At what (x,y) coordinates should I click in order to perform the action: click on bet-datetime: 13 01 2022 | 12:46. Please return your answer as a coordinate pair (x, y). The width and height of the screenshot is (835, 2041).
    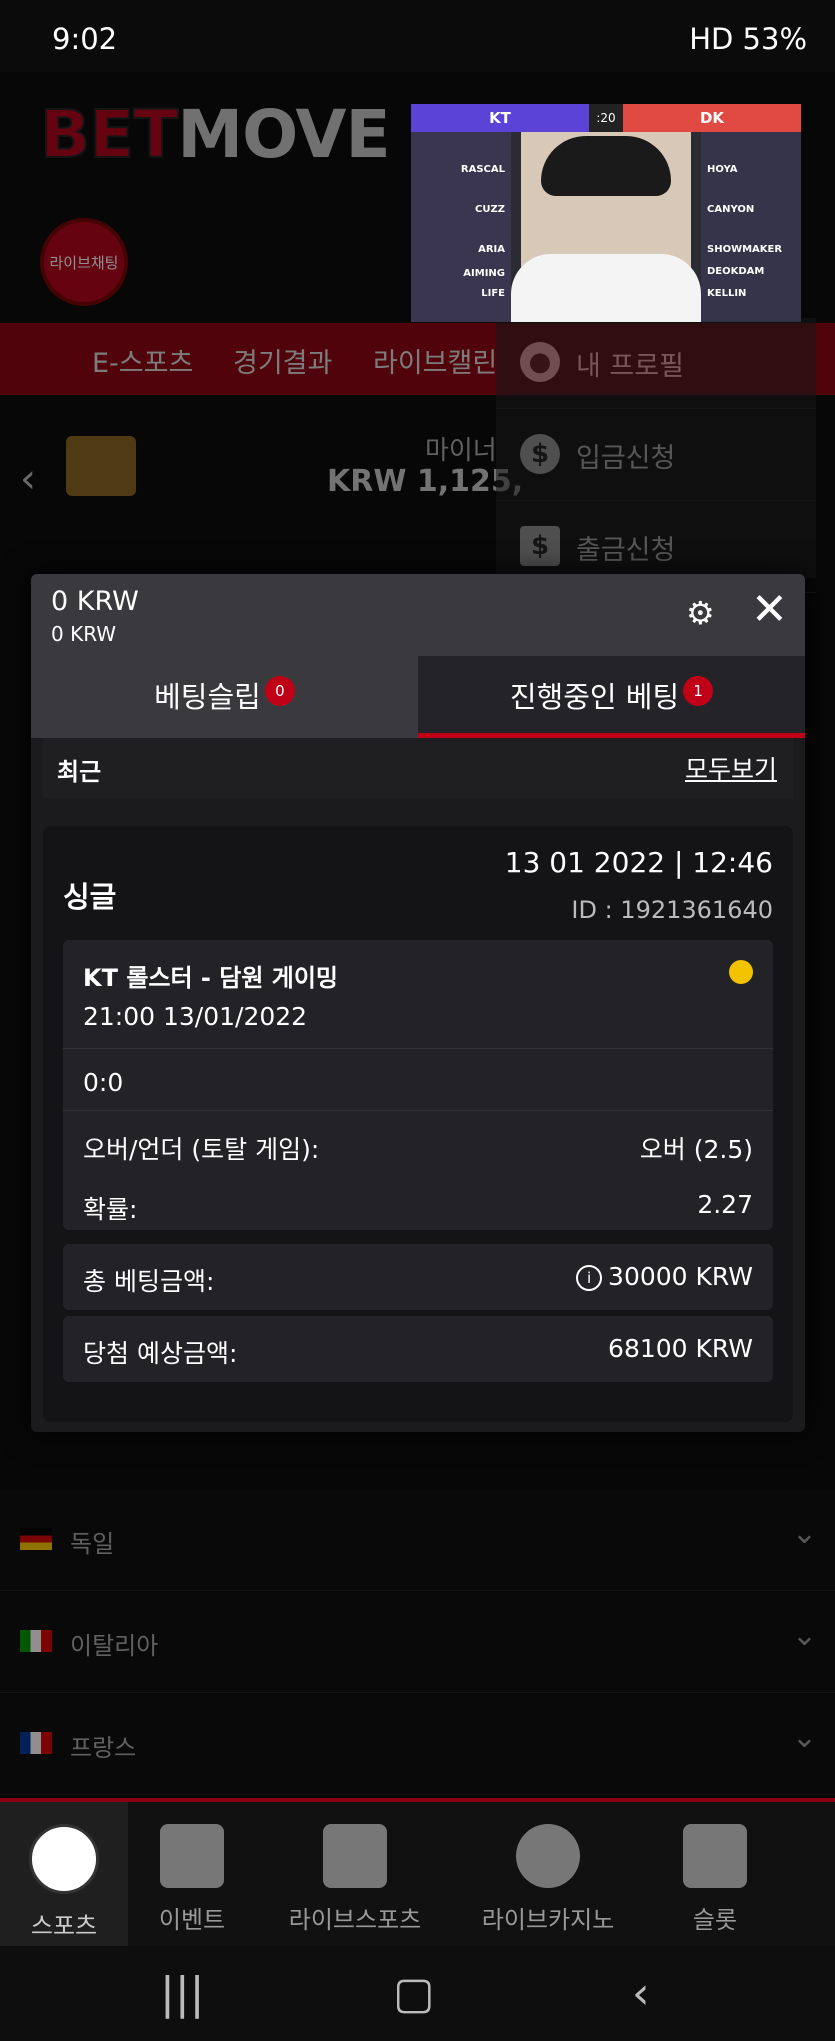
    Looking at the image, I should click on (638, 862).